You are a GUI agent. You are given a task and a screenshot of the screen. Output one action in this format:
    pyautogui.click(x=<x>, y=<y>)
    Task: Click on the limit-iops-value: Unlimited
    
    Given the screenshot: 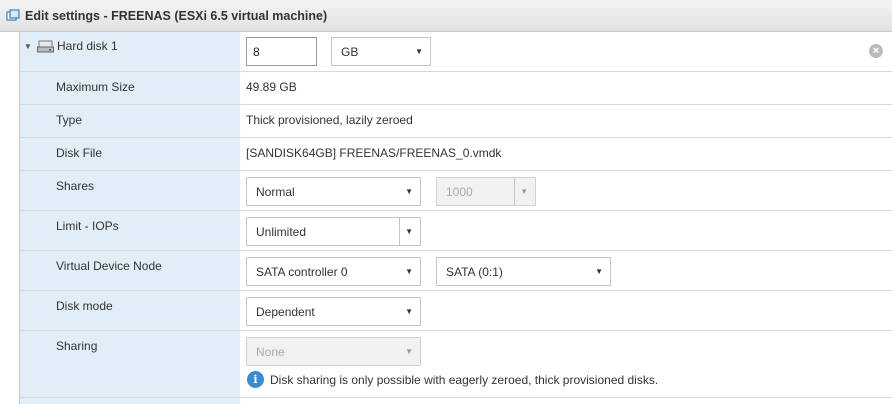 What is the action you would take?
    pyautogui.click(x=281, y=232)
    